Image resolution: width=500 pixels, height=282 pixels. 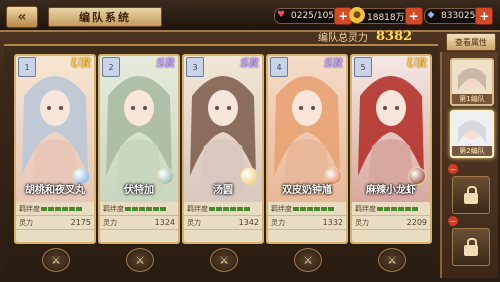 I want to click on character-name: 胡桃和夜叉丸, so click(x=55, y=190).